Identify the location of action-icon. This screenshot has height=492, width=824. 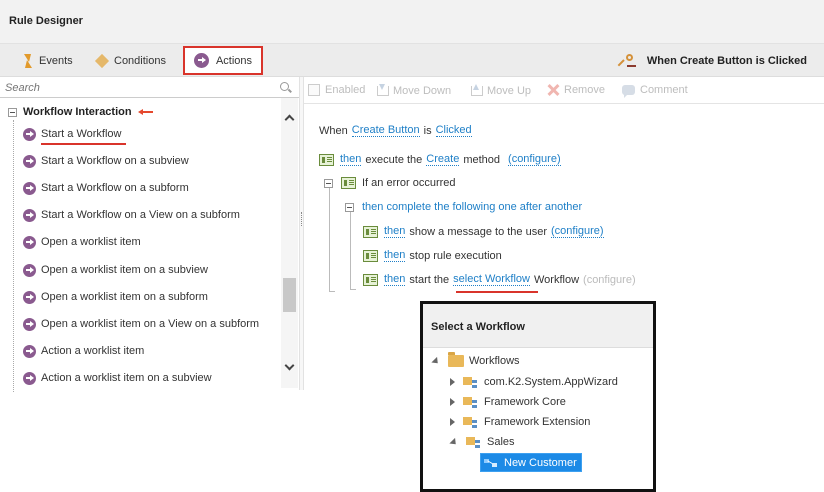
(326, 159).